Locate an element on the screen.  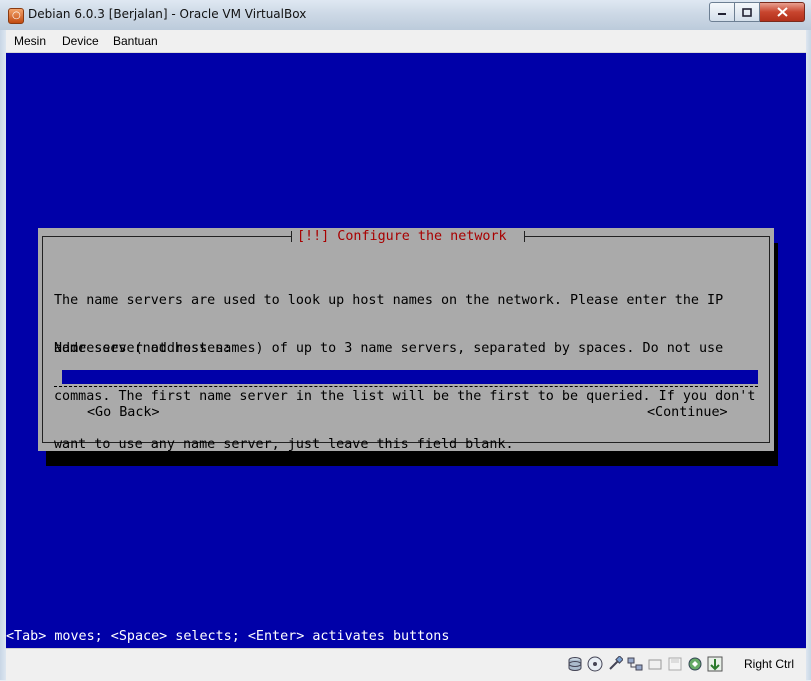
go-back-button: <Go Back> is located at coordinates (123, 413).